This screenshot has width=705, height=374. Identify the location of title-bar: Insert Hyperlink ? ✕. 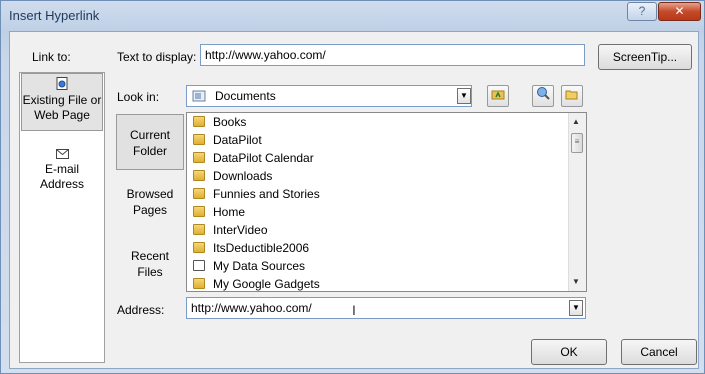
(352, 16).